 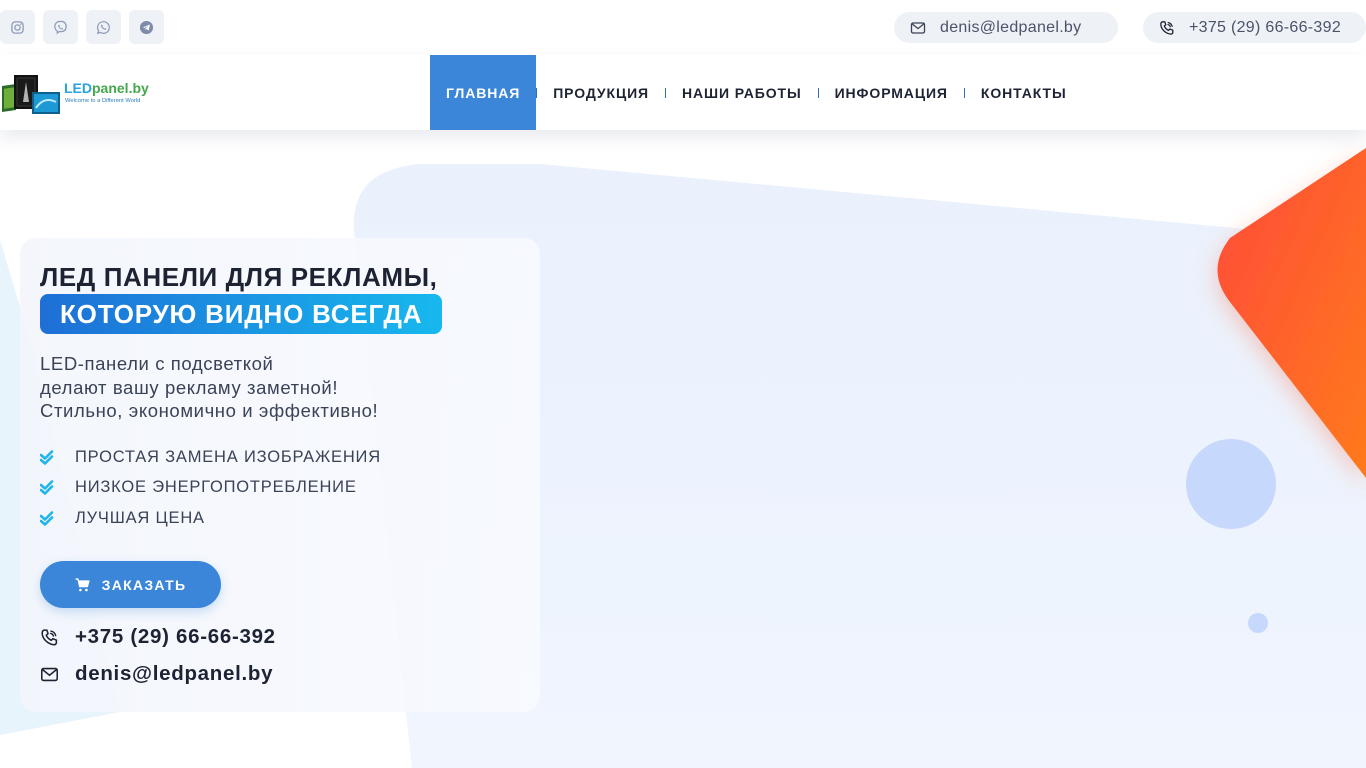 I want to click on hero-phone-text: +375 (29) 66-66-392, so click(x=175, y=636).